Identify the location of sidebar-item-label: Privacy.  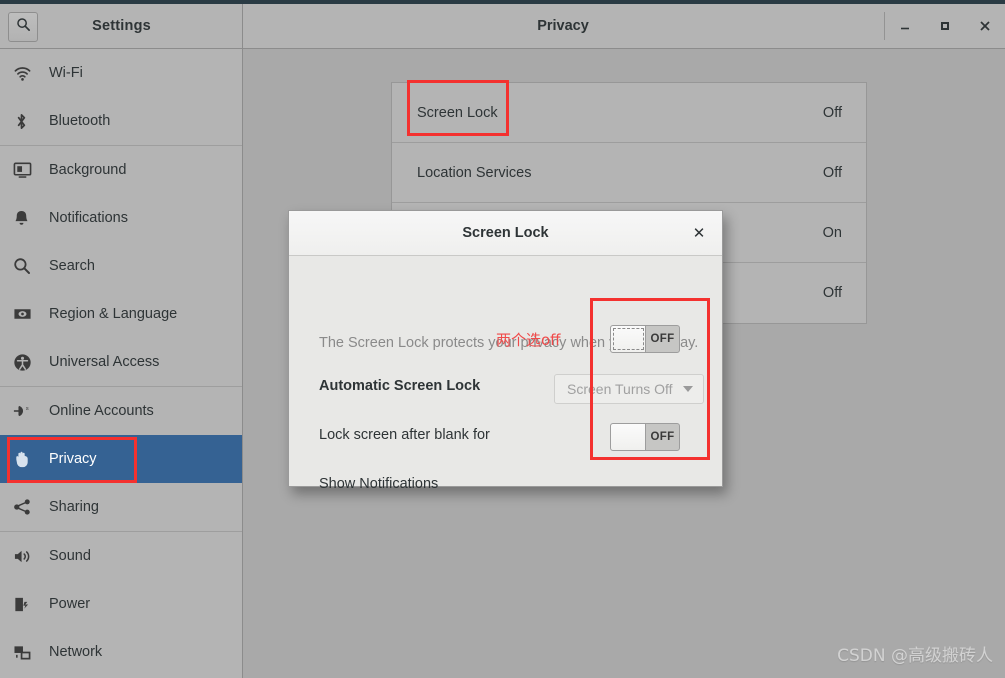
(73, 458).